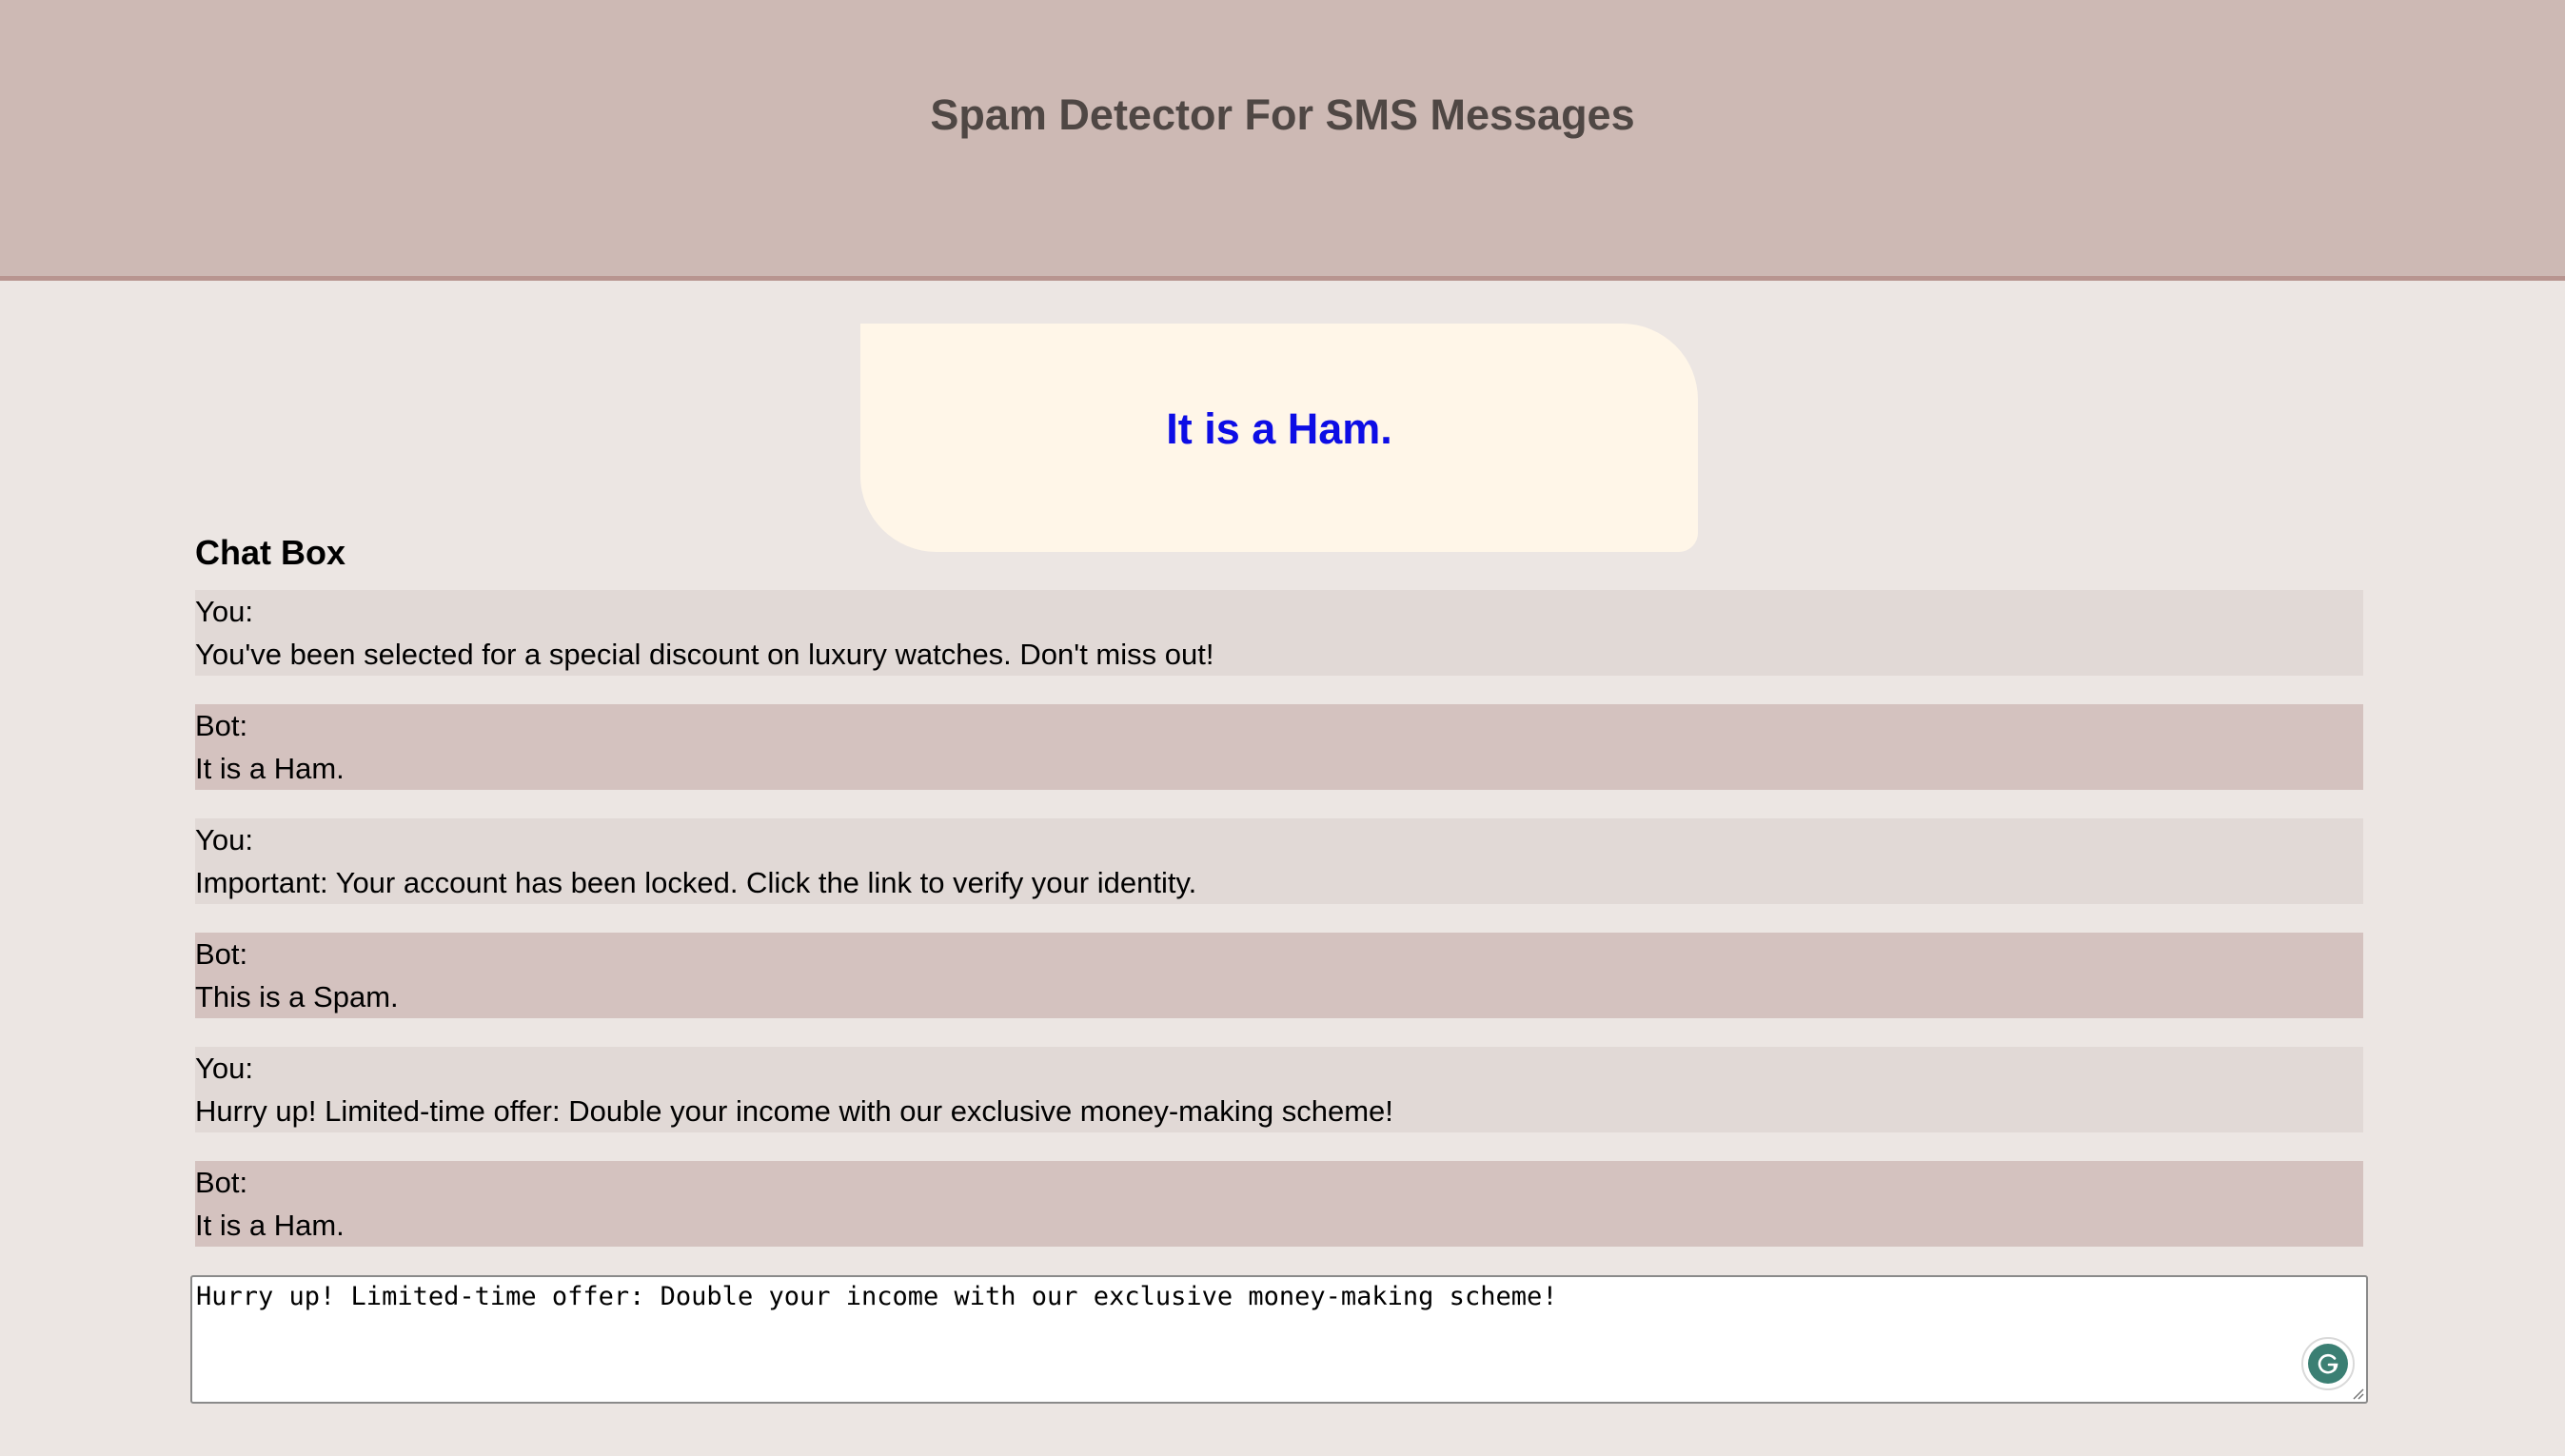  What do you see at coordinates (1279, 975) in the screenshot?
I see `chat-message-bot: Bot: This is a Spam.` at bounding box center [1279, 975].